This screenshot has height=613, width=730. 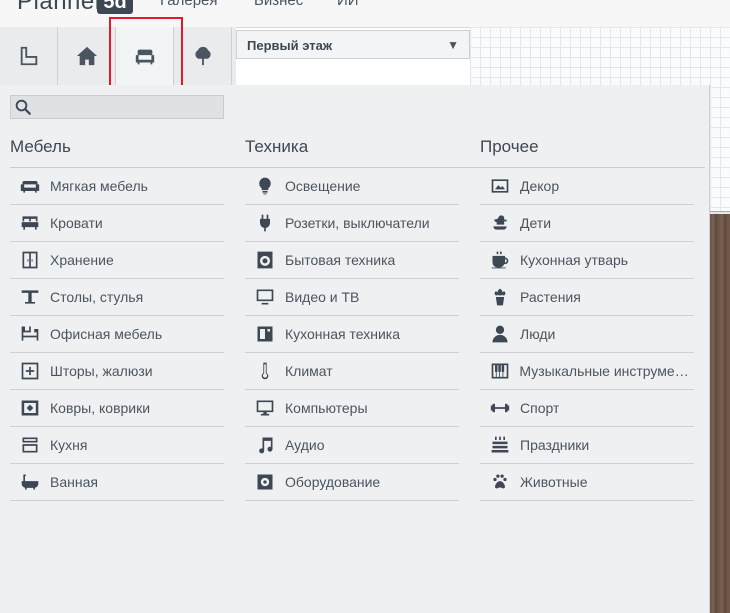 What do you see at coordinates (574, 260) in the screenshot?
I see `category-item-label: Кухонная утварь` at bounding box center [574, 260].